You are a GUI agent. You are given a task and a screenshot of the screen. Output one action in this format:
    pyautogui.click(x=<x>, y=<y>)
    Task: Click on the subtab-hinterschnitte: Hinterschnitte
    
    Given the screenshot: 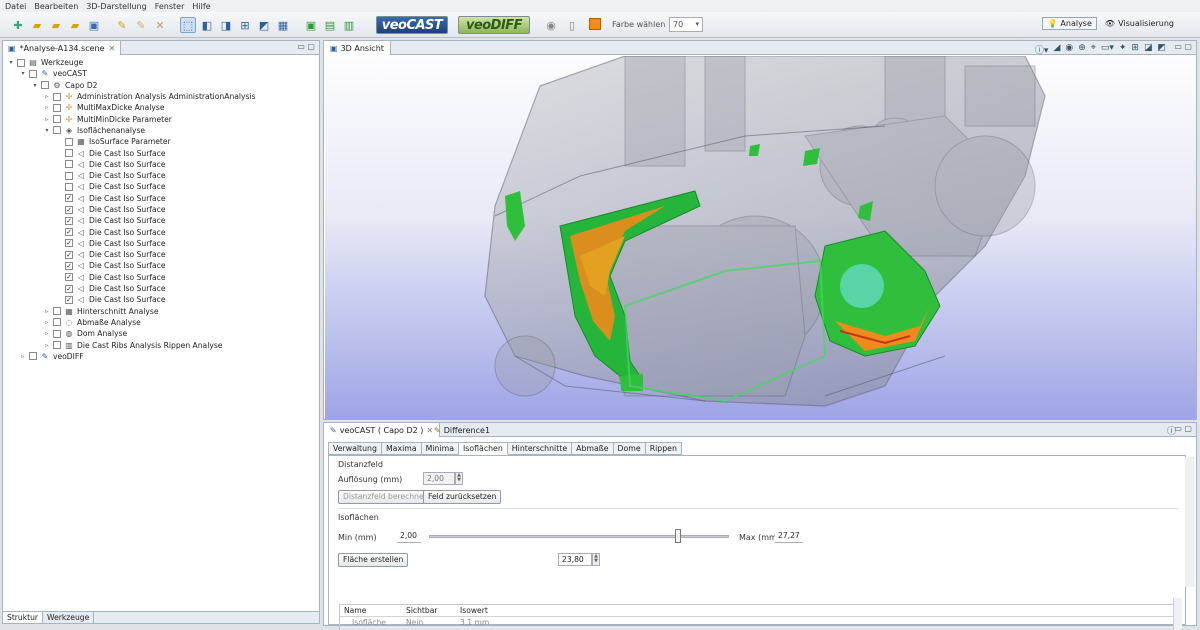 What is the action you would take?
    pyautogui.click(x=540, y=448)
    